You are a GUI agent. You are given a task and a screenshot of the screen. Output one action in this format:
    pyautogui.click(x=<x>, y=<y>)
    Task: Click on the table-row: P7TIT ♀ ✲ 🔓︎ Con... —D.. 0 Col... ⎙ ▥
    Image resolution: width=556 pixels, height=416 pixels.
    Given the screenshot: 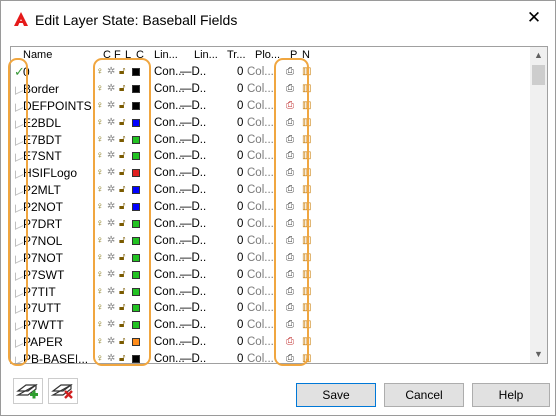 What is the action you would take?
    pyautogui.click(x=271, y=292)
    